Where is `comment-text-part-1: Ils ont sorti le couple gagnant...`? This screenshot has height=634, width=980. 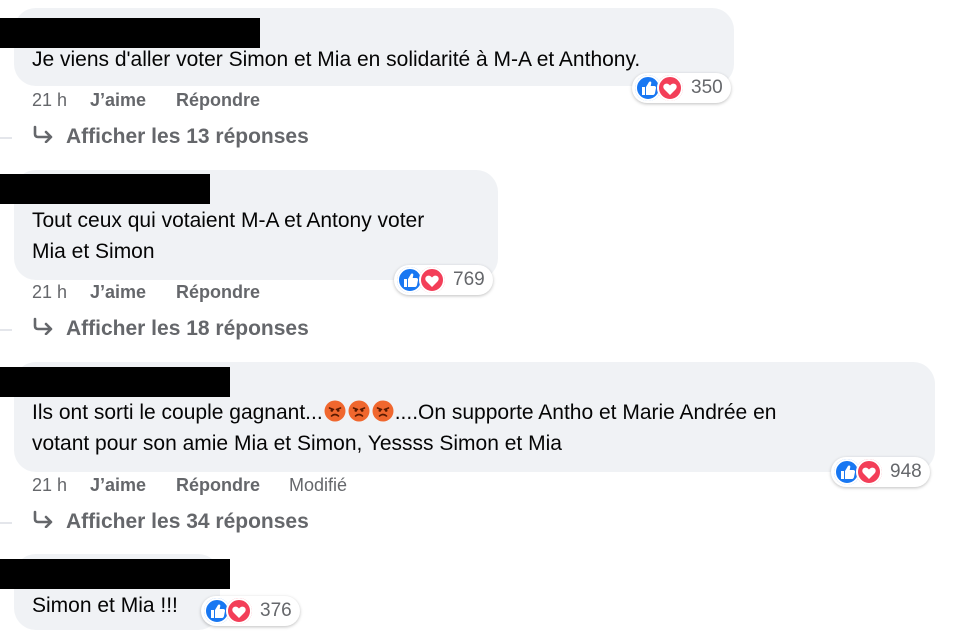 comment-text-part-1: Ils ont sorti le couple gagnant... is located at coordinates (177, 412).